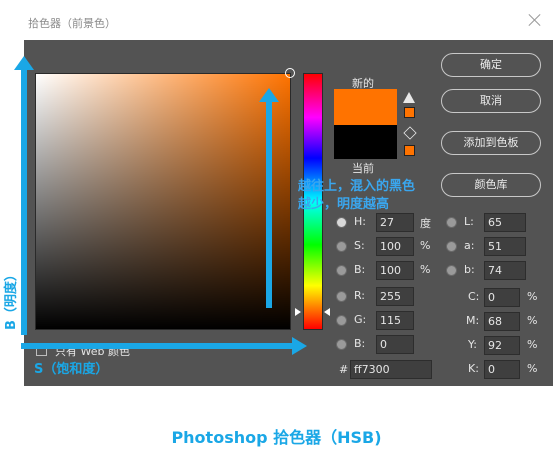 The width and height of the screenshot is (553, 461). I want to click on b-unit: %, so click(425, 269).